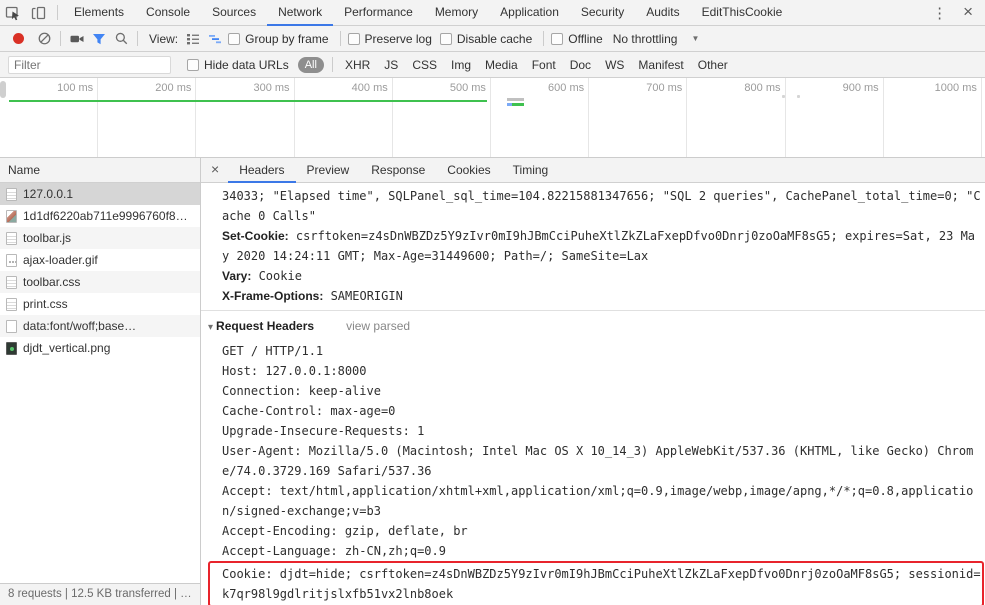 The image size is (985, 605). What do you see at coordinates (357, 65) in the screenshot?
I see `filter-type-xhr: XHR` at bounding box center [357, 65].